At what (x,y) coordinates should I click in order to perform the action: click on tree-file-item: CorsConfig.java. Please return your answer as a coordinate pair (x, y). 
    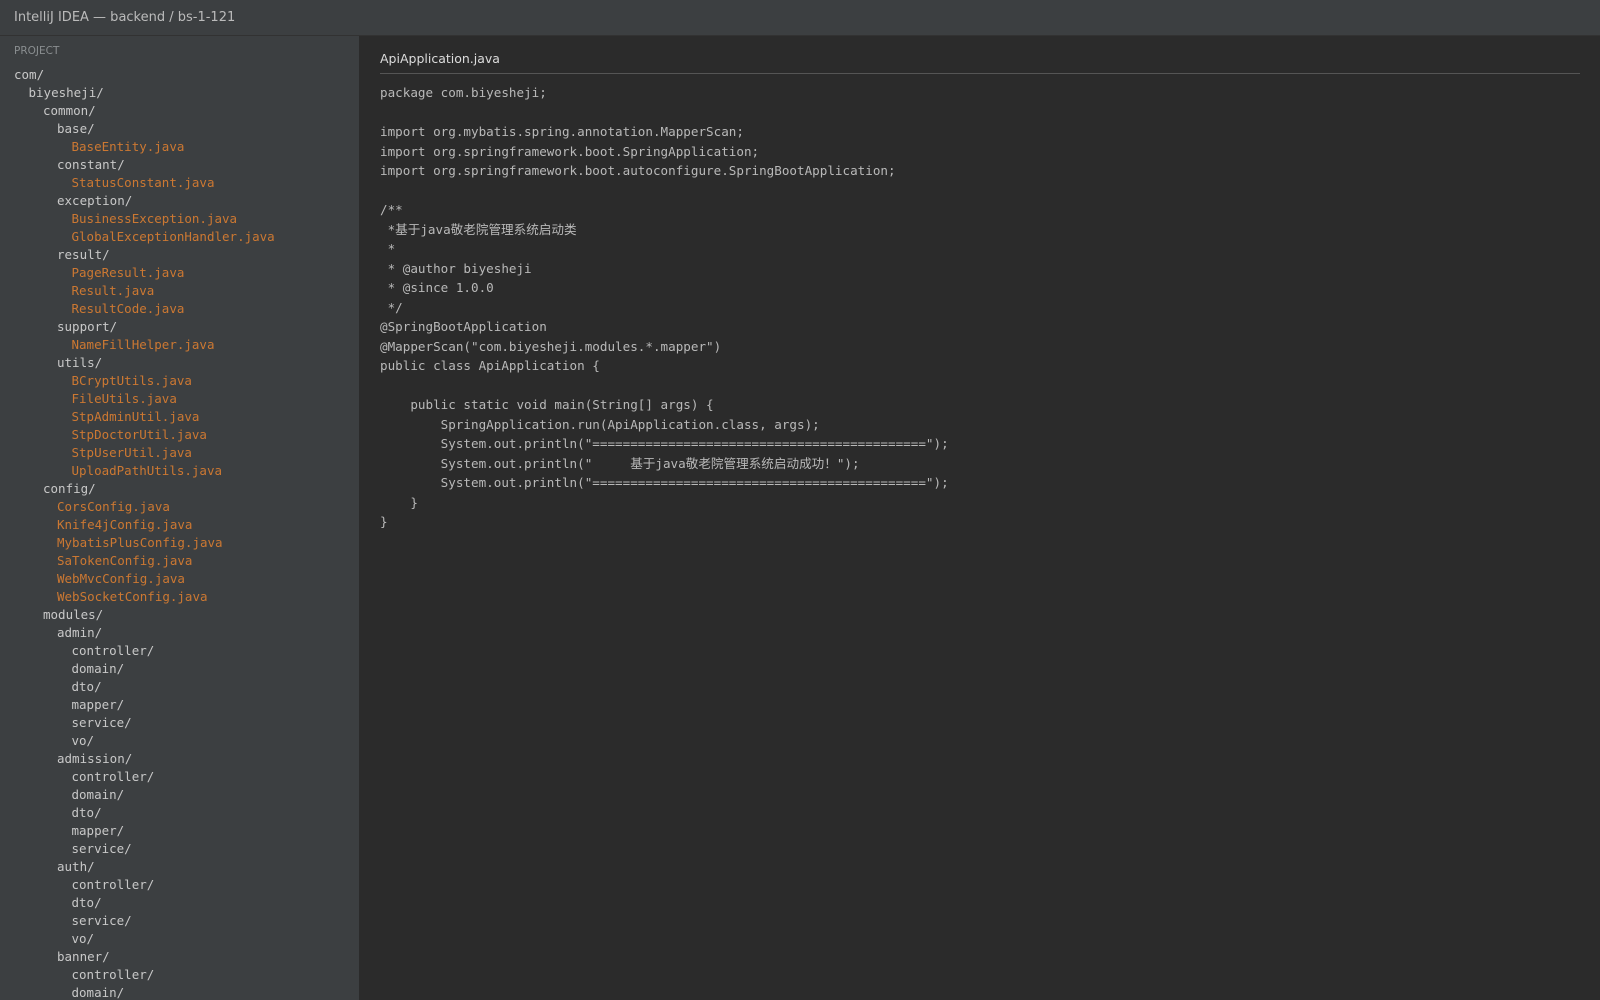
    Looking at the image, I should click on (179, 507).